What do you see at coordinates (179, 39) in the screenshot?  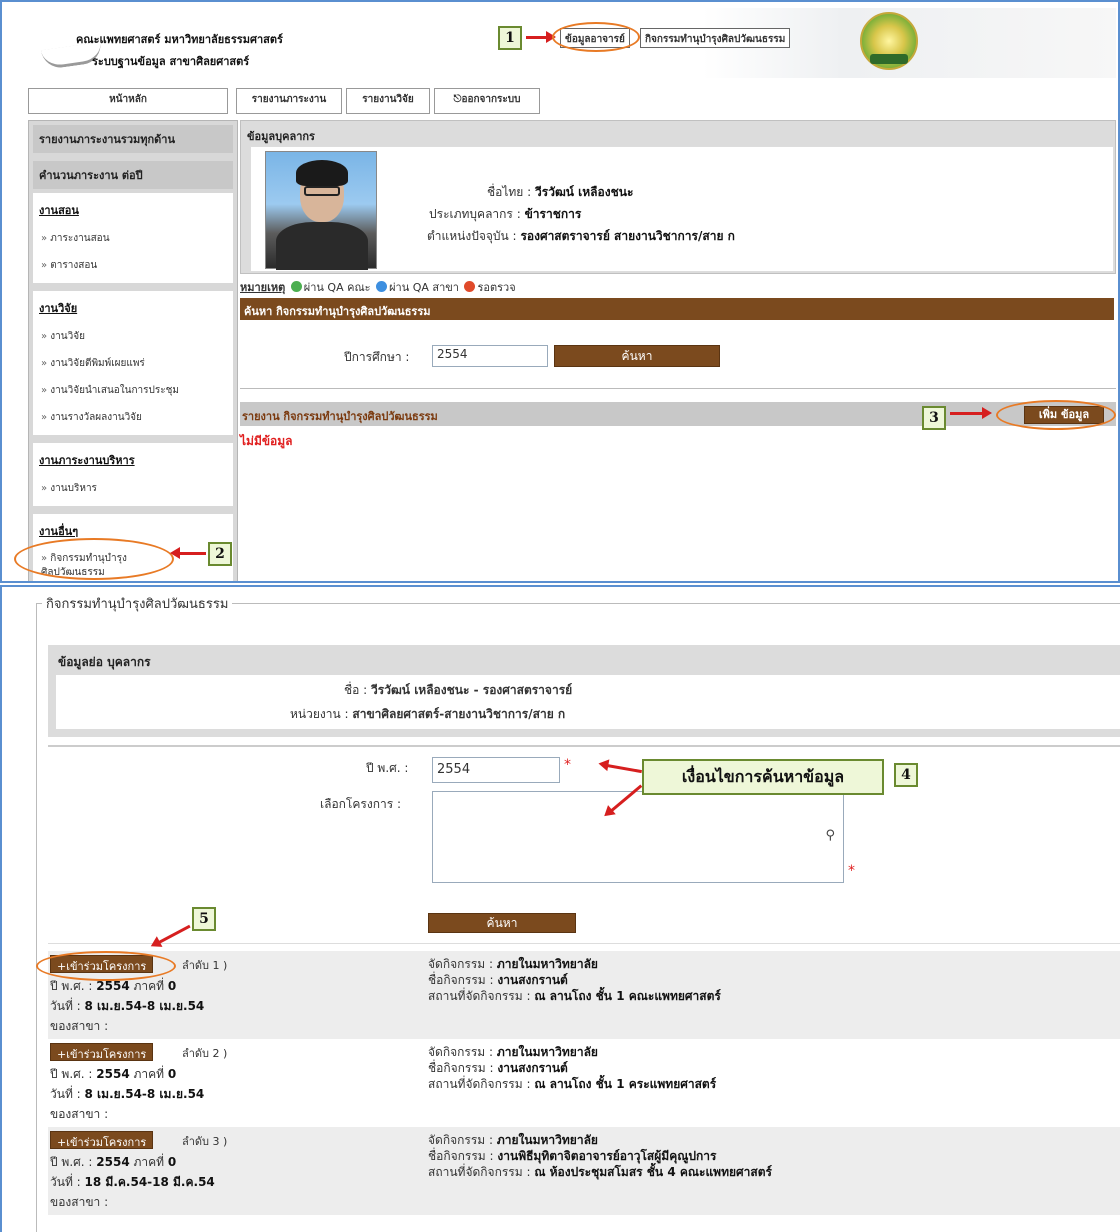 I see `faculty-name: คณะแพทยศาสตร์ มหาวิทยาลัยธรรมศาสตร์` at bounding box center [179, 39].